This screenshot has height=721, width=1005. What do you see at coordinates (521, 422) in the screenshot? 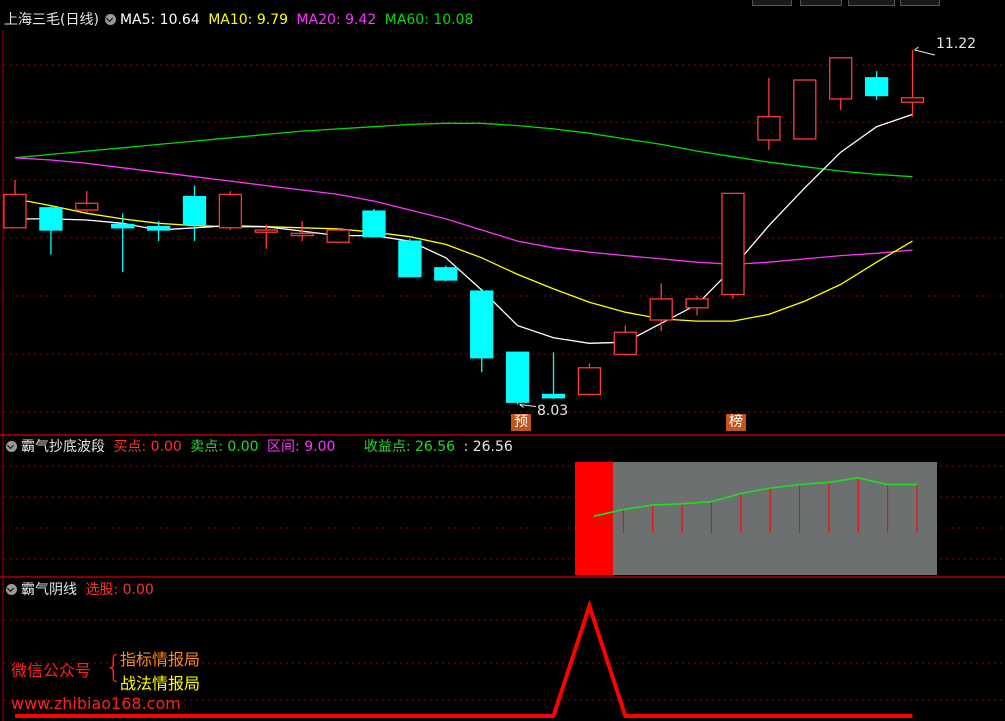
I see `marker-yu: 预` at bounding box center [521, 422].